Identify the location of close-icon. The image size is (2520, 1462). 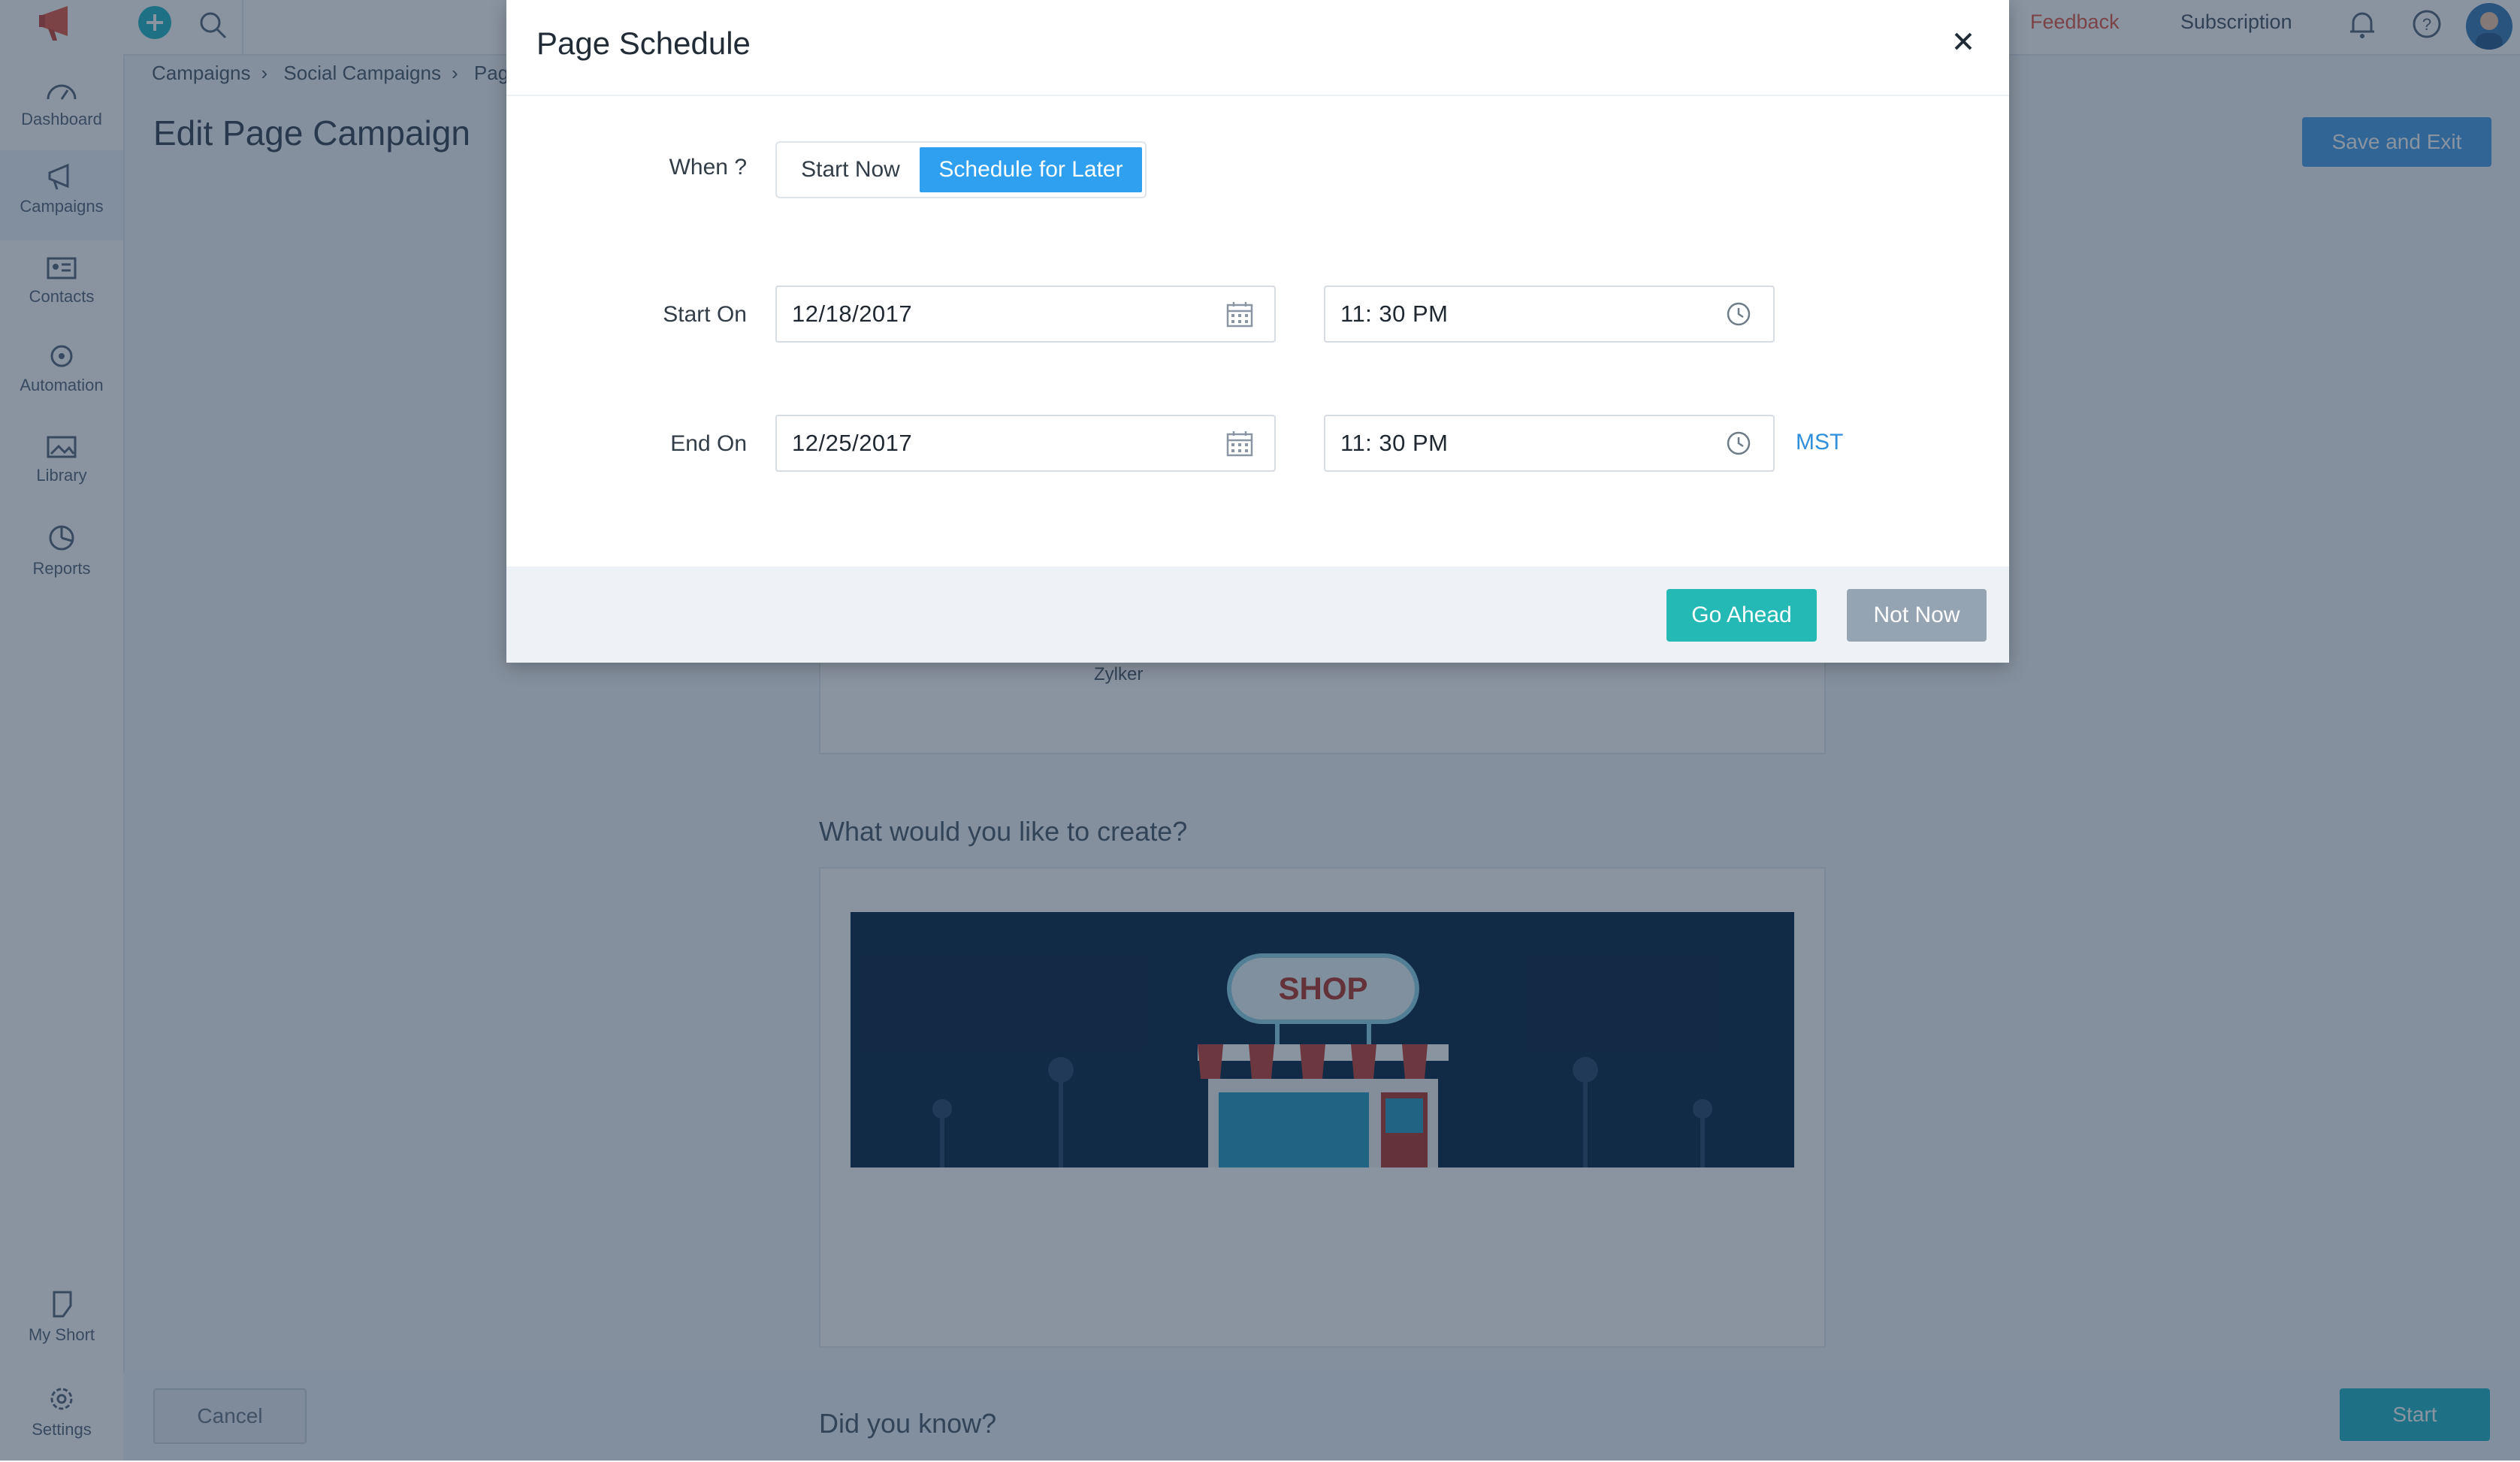
(1963, 41).